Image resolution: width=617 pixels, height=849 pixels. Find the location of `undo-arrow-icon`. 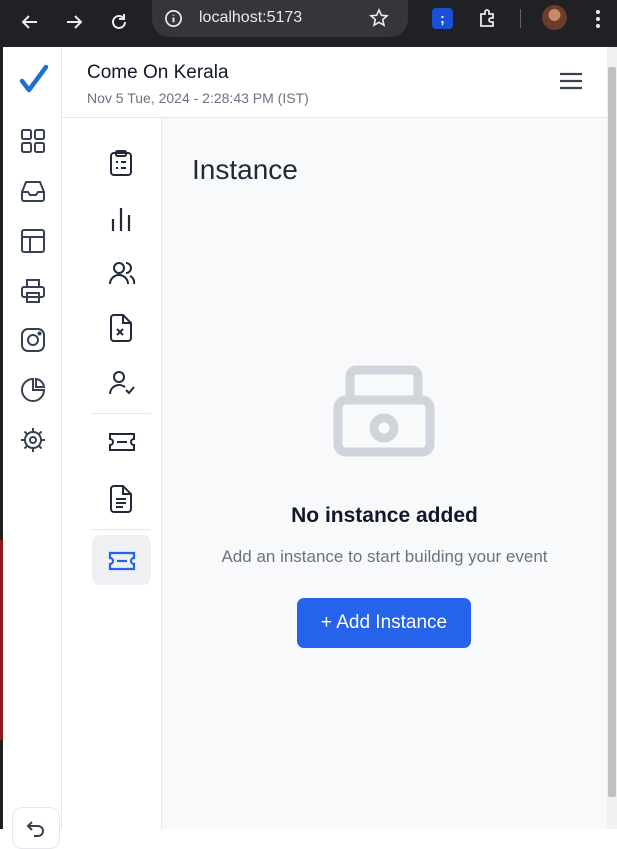

undo-arrow-icon is located at coordinates (35, 829).